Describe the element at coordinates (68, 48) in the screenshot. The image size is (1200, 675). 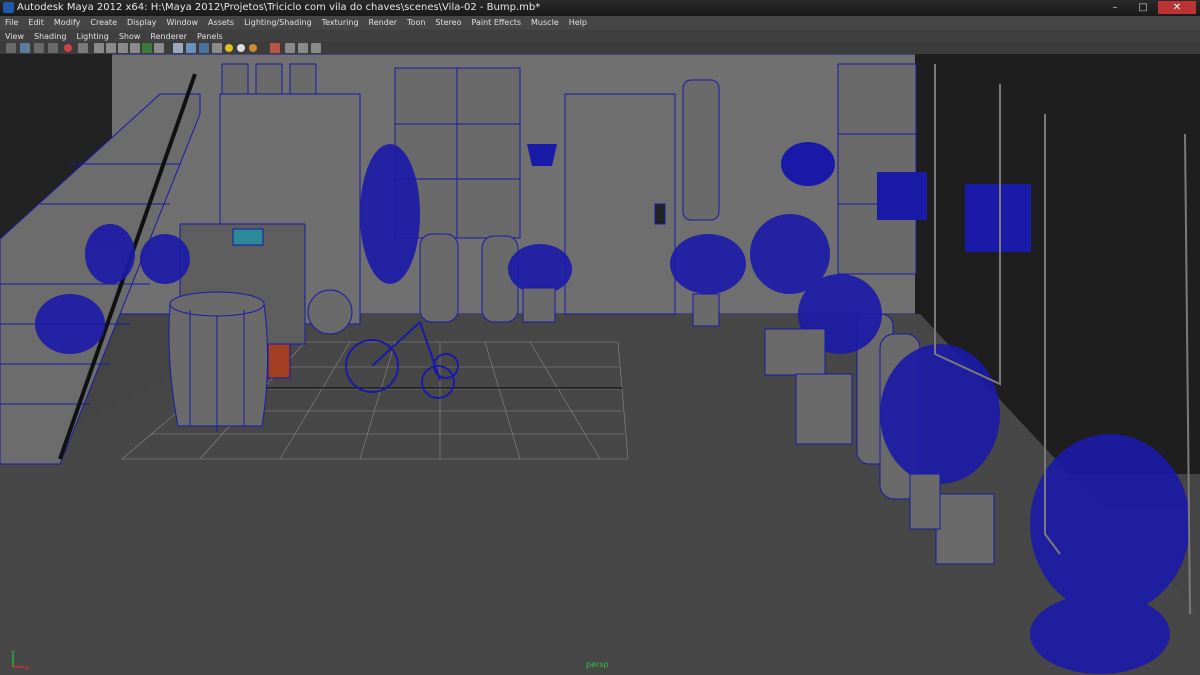
I see `2d-pan-zoom-icon` at that location.